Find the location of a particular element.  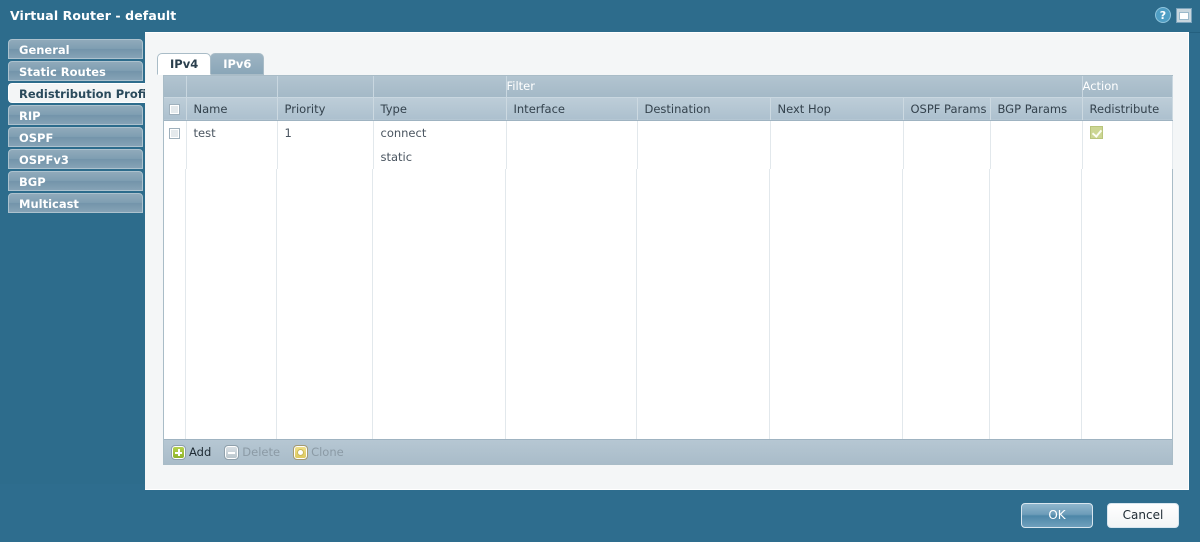

column-header-interface: Interface is located at coordinates (572, 109).